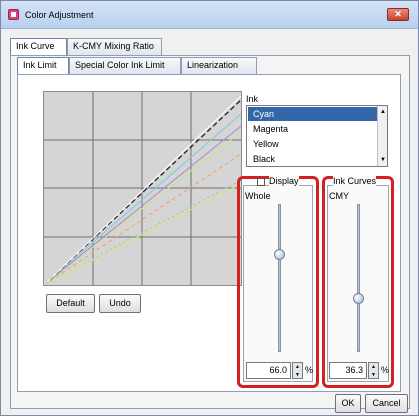  What do you see at coordinates (125, 65) in the screenshot?
I see `tab-special-color-ink-limit: Special Color Ink Limit` at bounding box center [125, 65].